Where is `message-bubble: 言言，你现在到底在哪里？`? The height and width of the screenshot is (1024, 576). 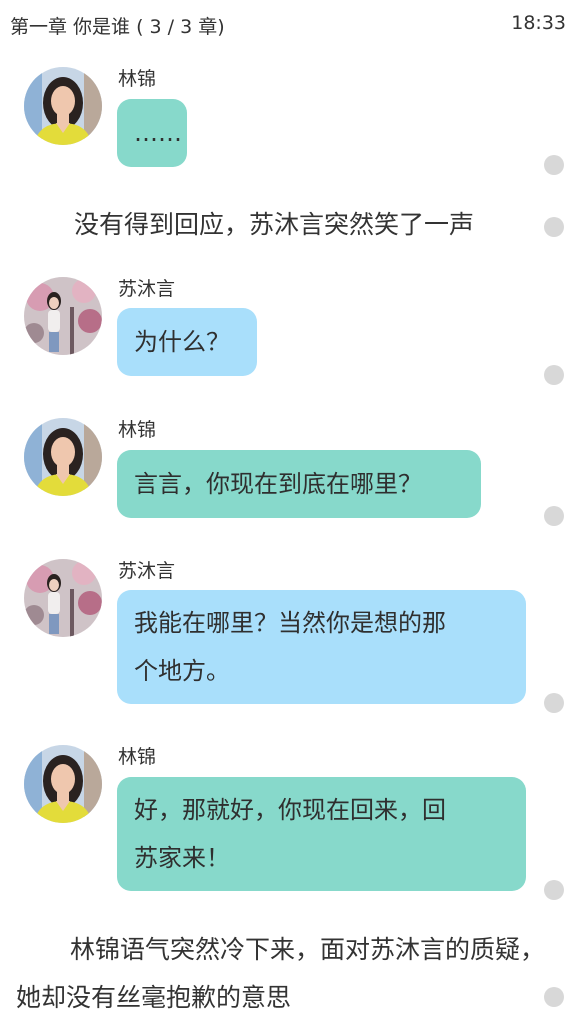
message-bubble: 言言，你现在到底在哪里？ is located at coordinates (299, 484).